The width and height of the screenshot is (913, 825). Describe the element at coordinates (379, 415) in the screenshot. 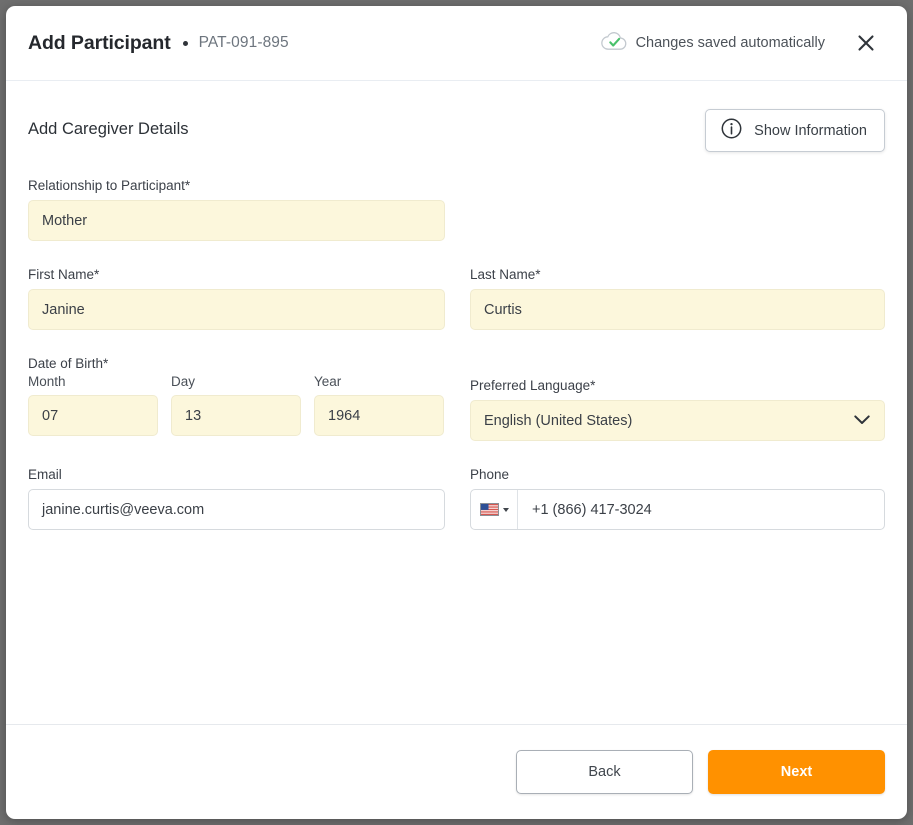

I see `dob-year-input: 1964` at that location.